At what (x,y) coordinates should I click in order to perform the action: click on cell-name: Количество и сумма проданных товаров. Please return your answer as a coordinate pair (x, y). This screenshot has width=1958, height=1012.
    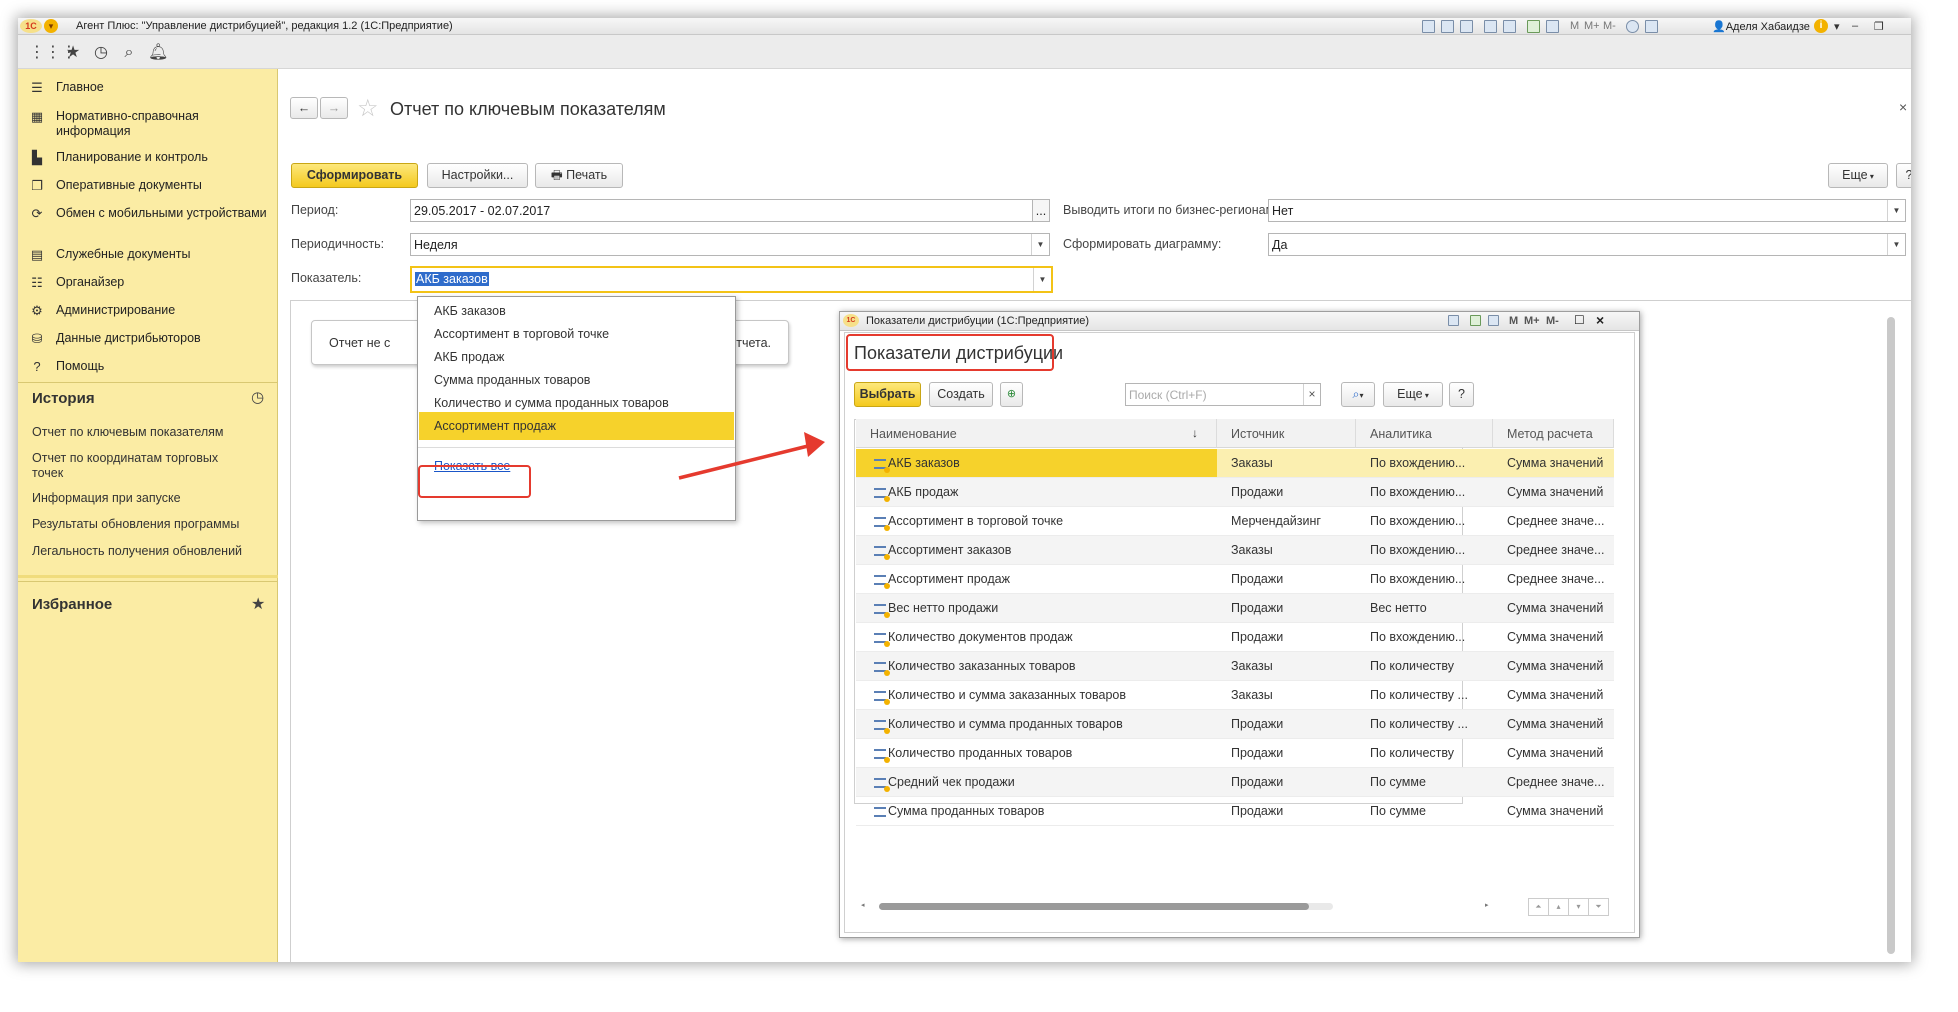
    Looking at the image, I should click on (1005, 724).